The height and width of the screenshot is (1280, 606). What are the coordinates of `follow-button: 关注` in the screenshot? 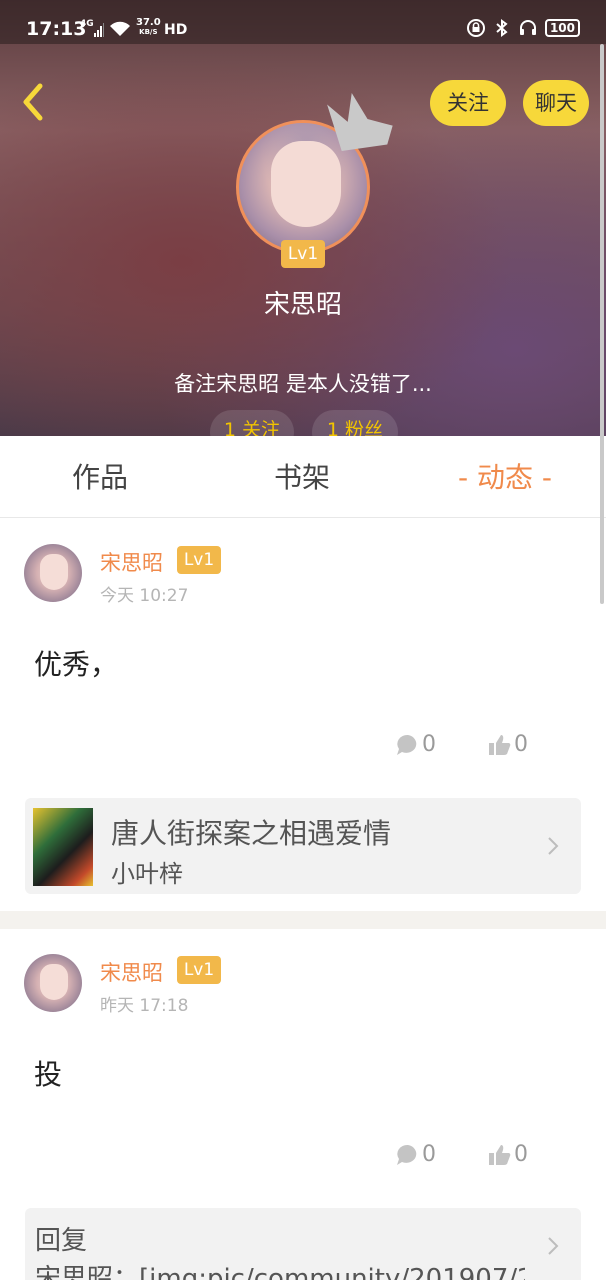 It's located at (468, 103).